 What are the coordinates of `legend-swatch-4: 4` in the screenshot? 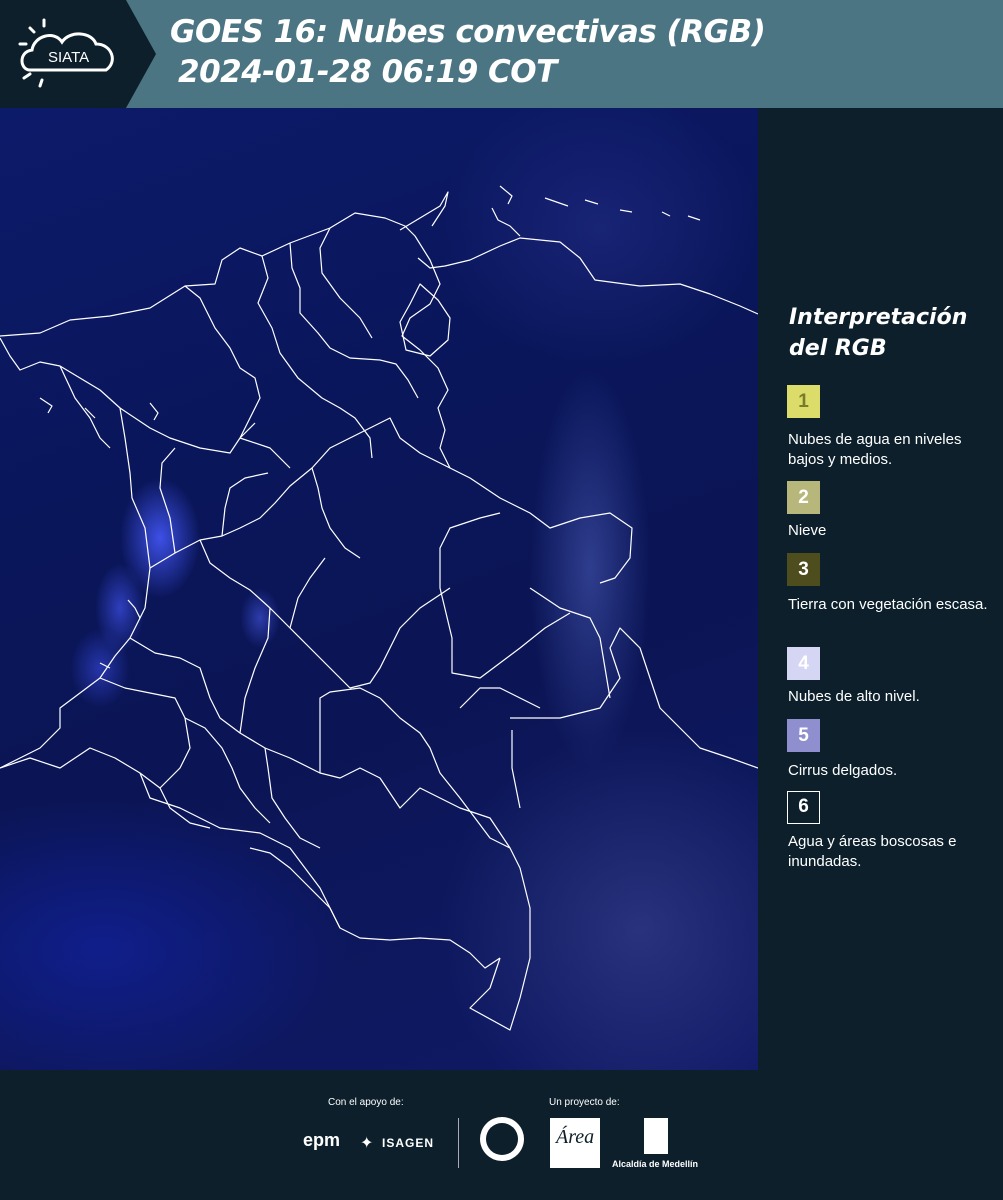 It's located at (803, 663).